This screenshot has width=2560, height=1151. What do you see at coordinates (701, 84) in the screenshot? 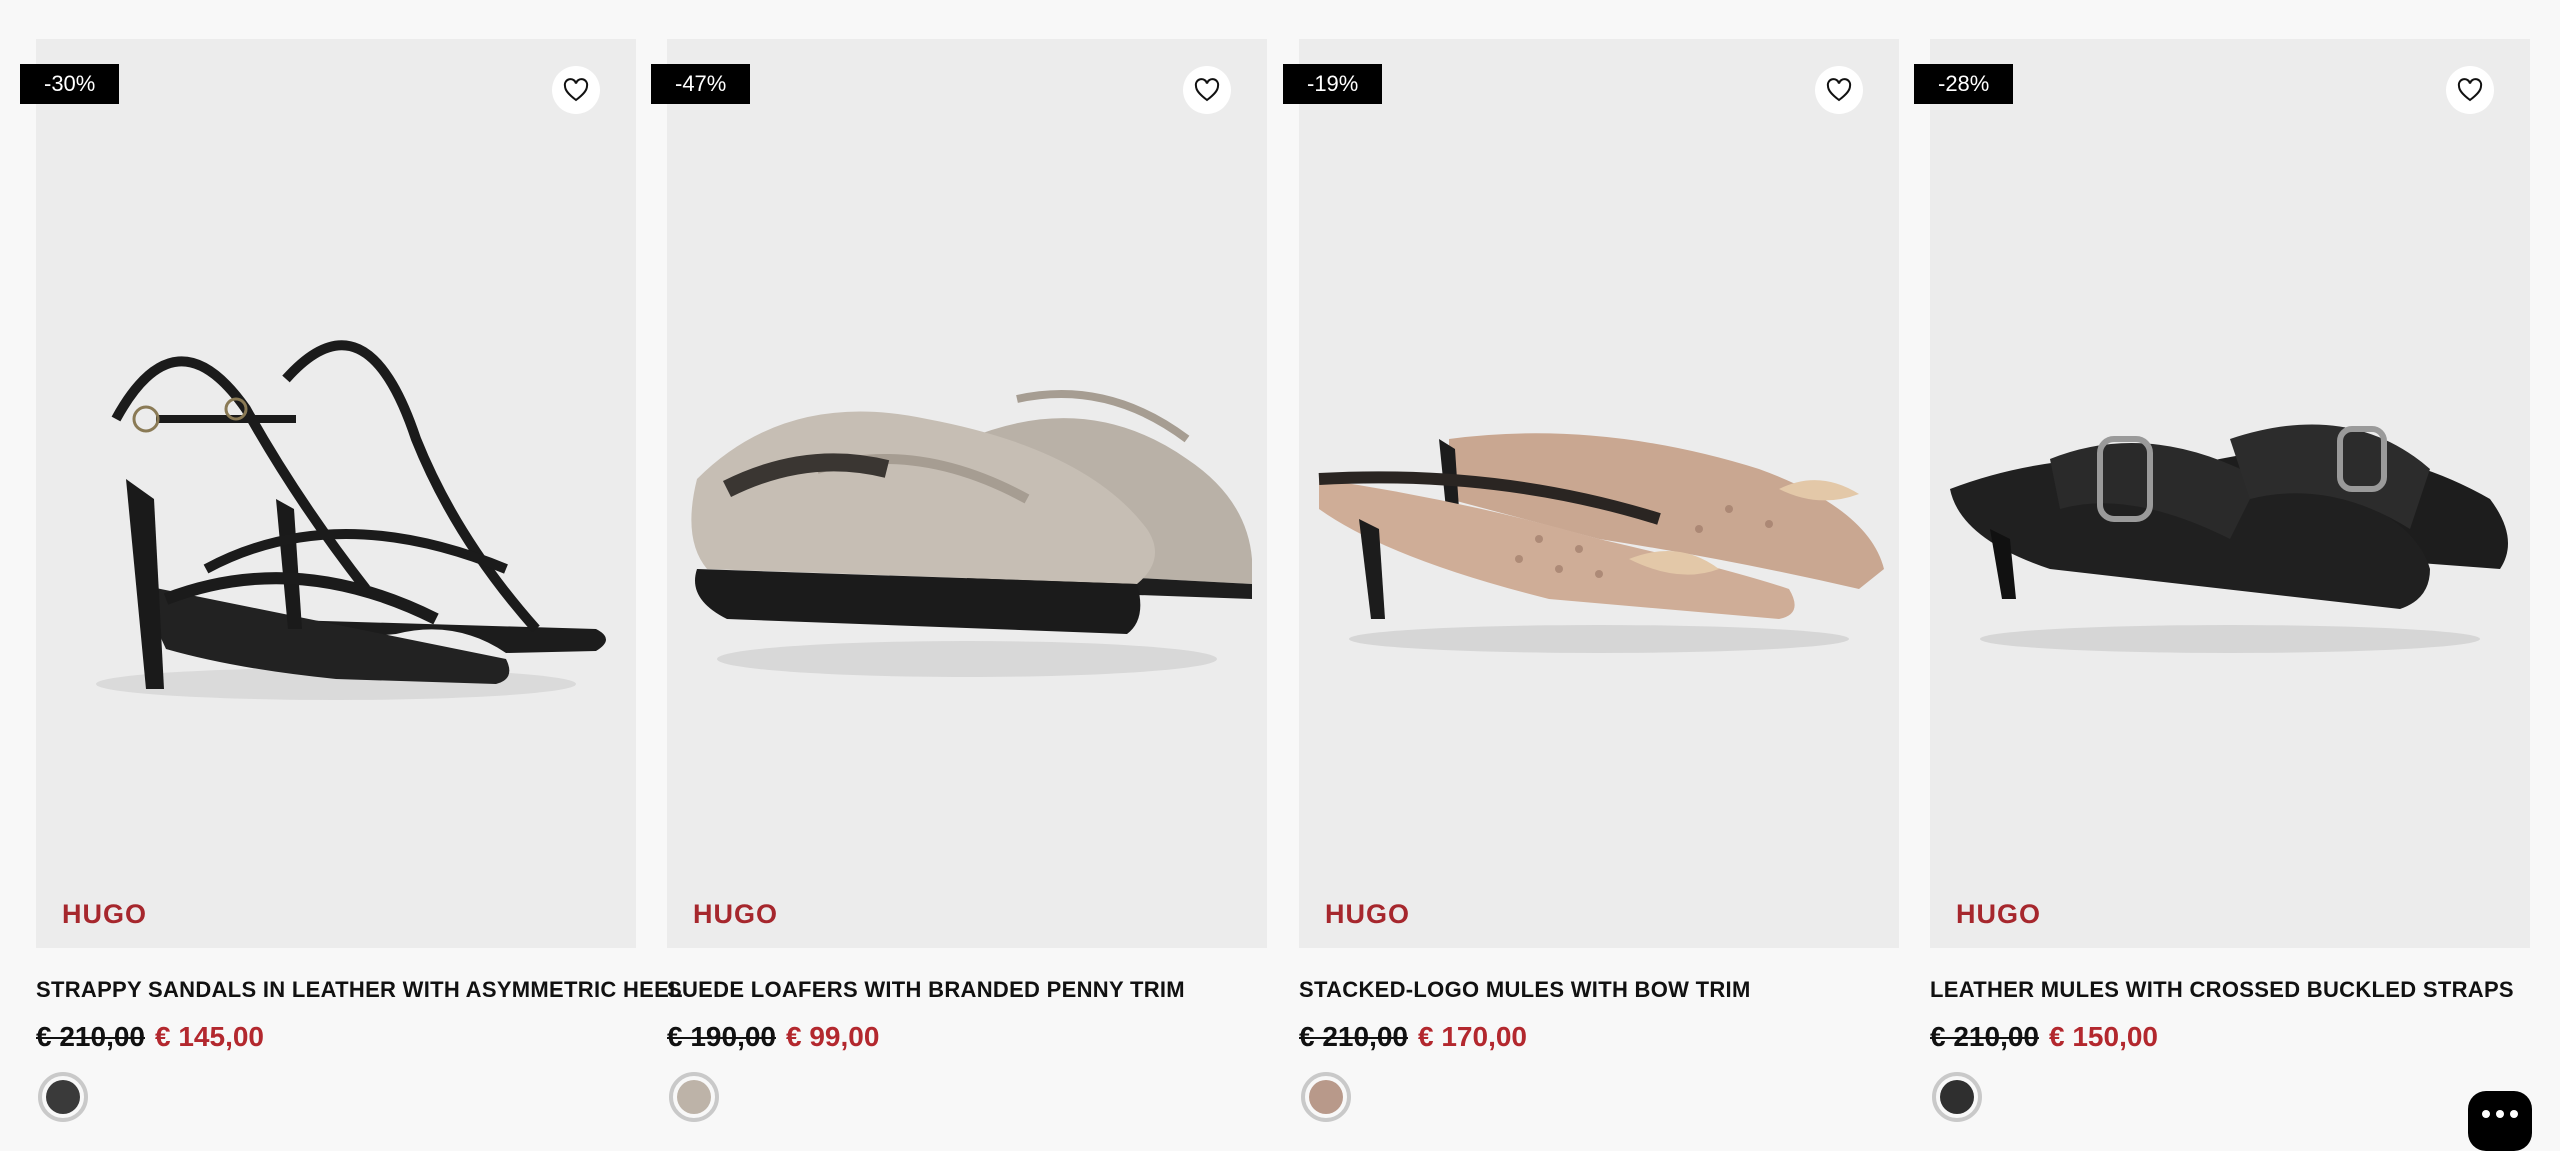
I see `discount-badge: -47%` at bounding box center [701, 84].